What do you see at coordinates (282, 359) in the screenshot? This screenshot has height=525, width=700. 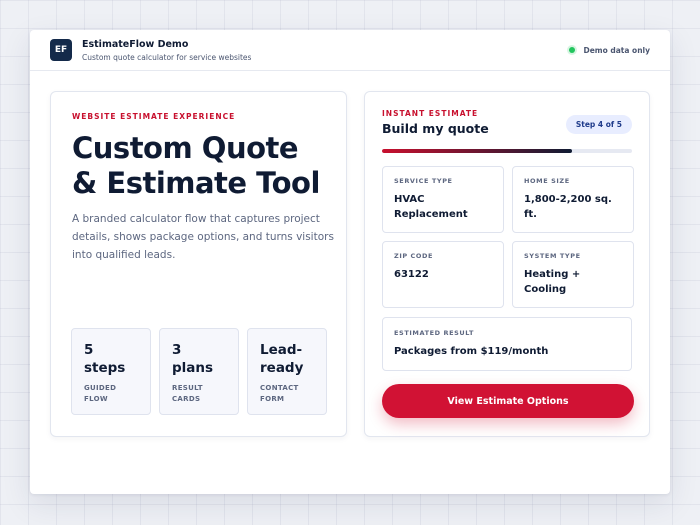 I see `stat-value: Lead-ready` at bounding box center [282, 359].